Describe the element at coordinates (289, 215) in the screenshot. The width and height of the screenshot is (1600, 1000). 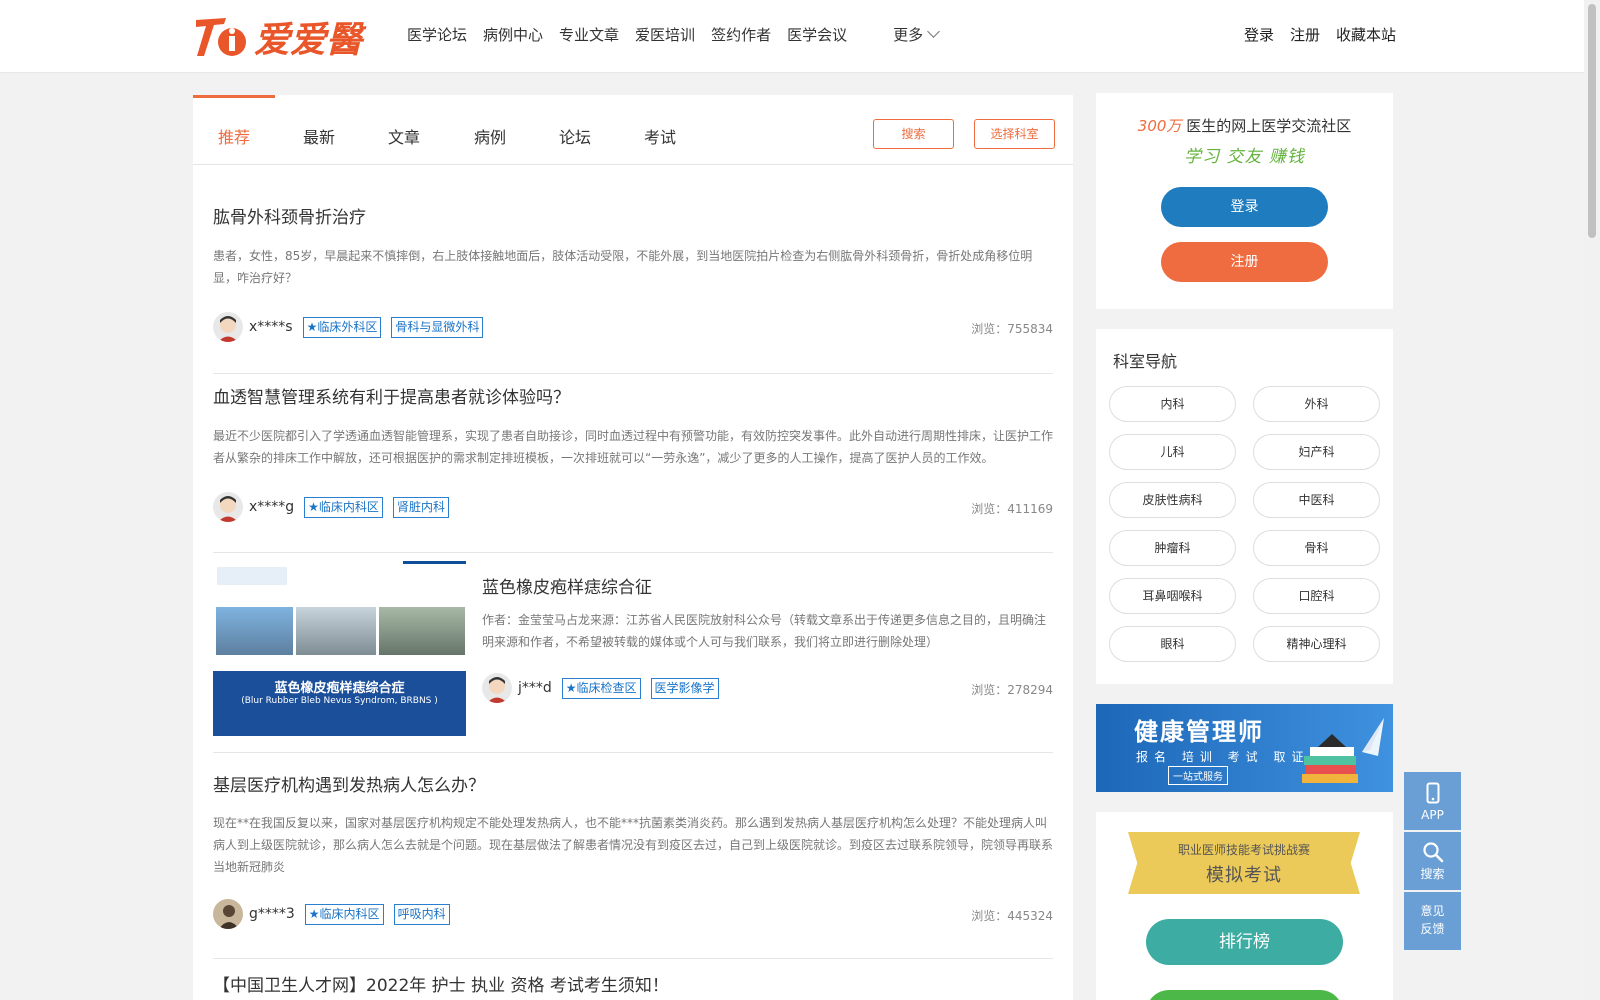
I see `post-title: 肱骨外科颈骨折治疗` at that location.